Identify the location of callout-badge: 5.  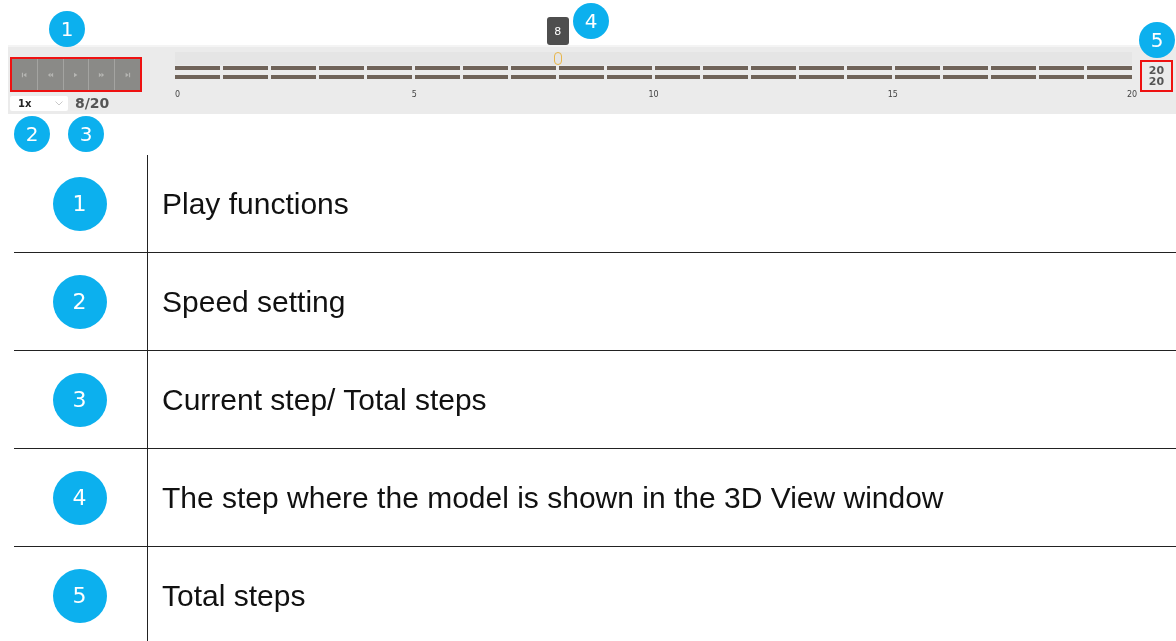
(1157, 40).